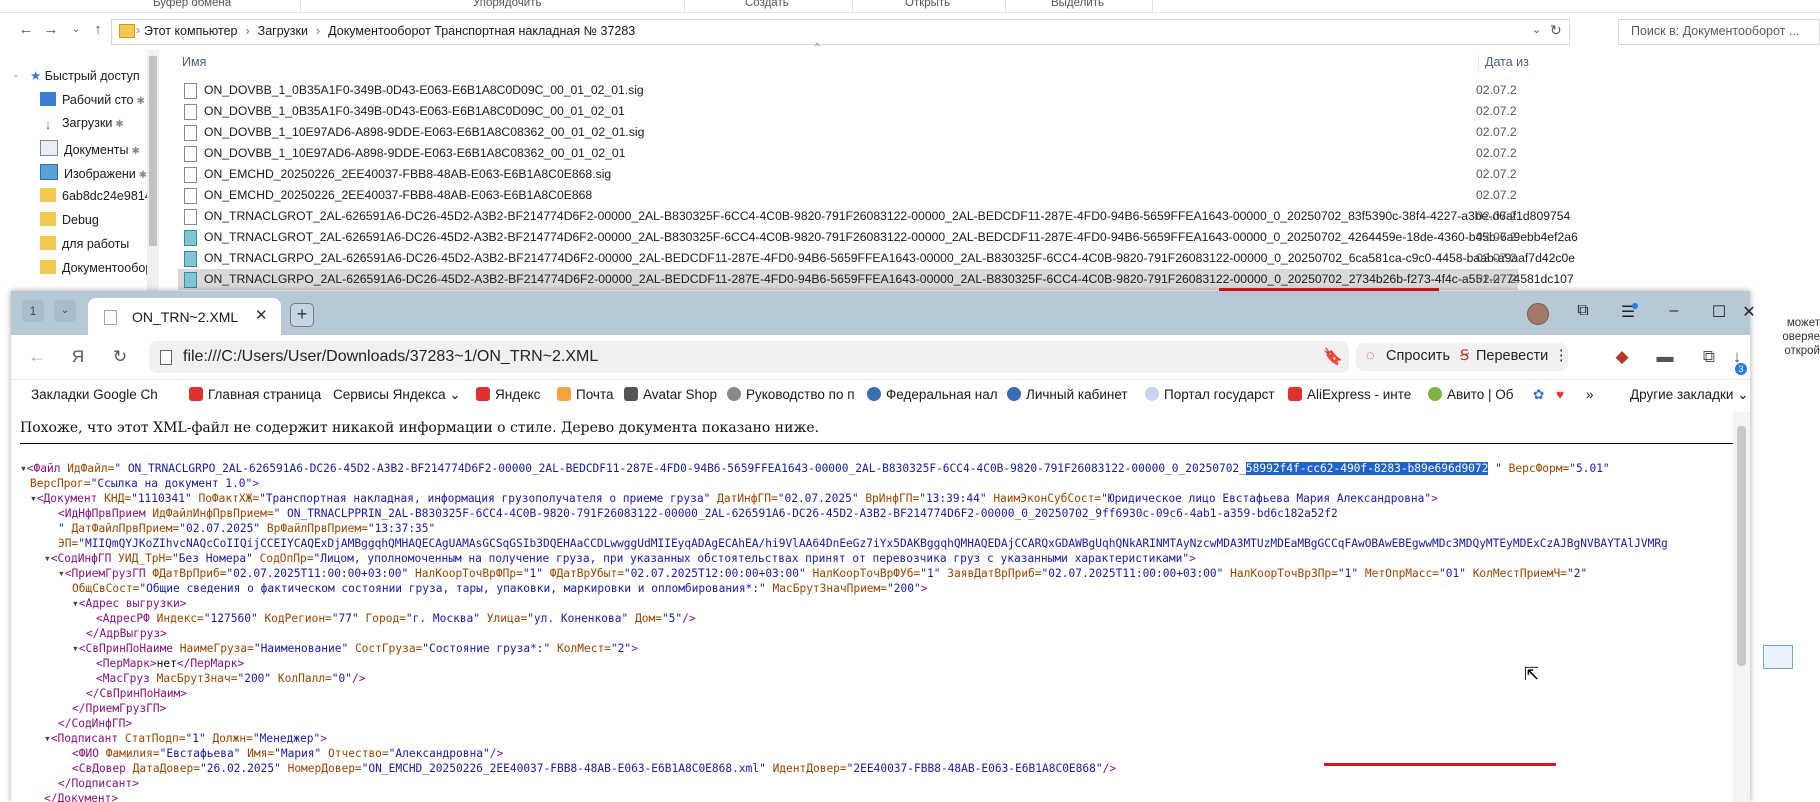  Describe the element at coordinates (120, 357) in the screenshot. I see `reload-icon: ↻` at that location.